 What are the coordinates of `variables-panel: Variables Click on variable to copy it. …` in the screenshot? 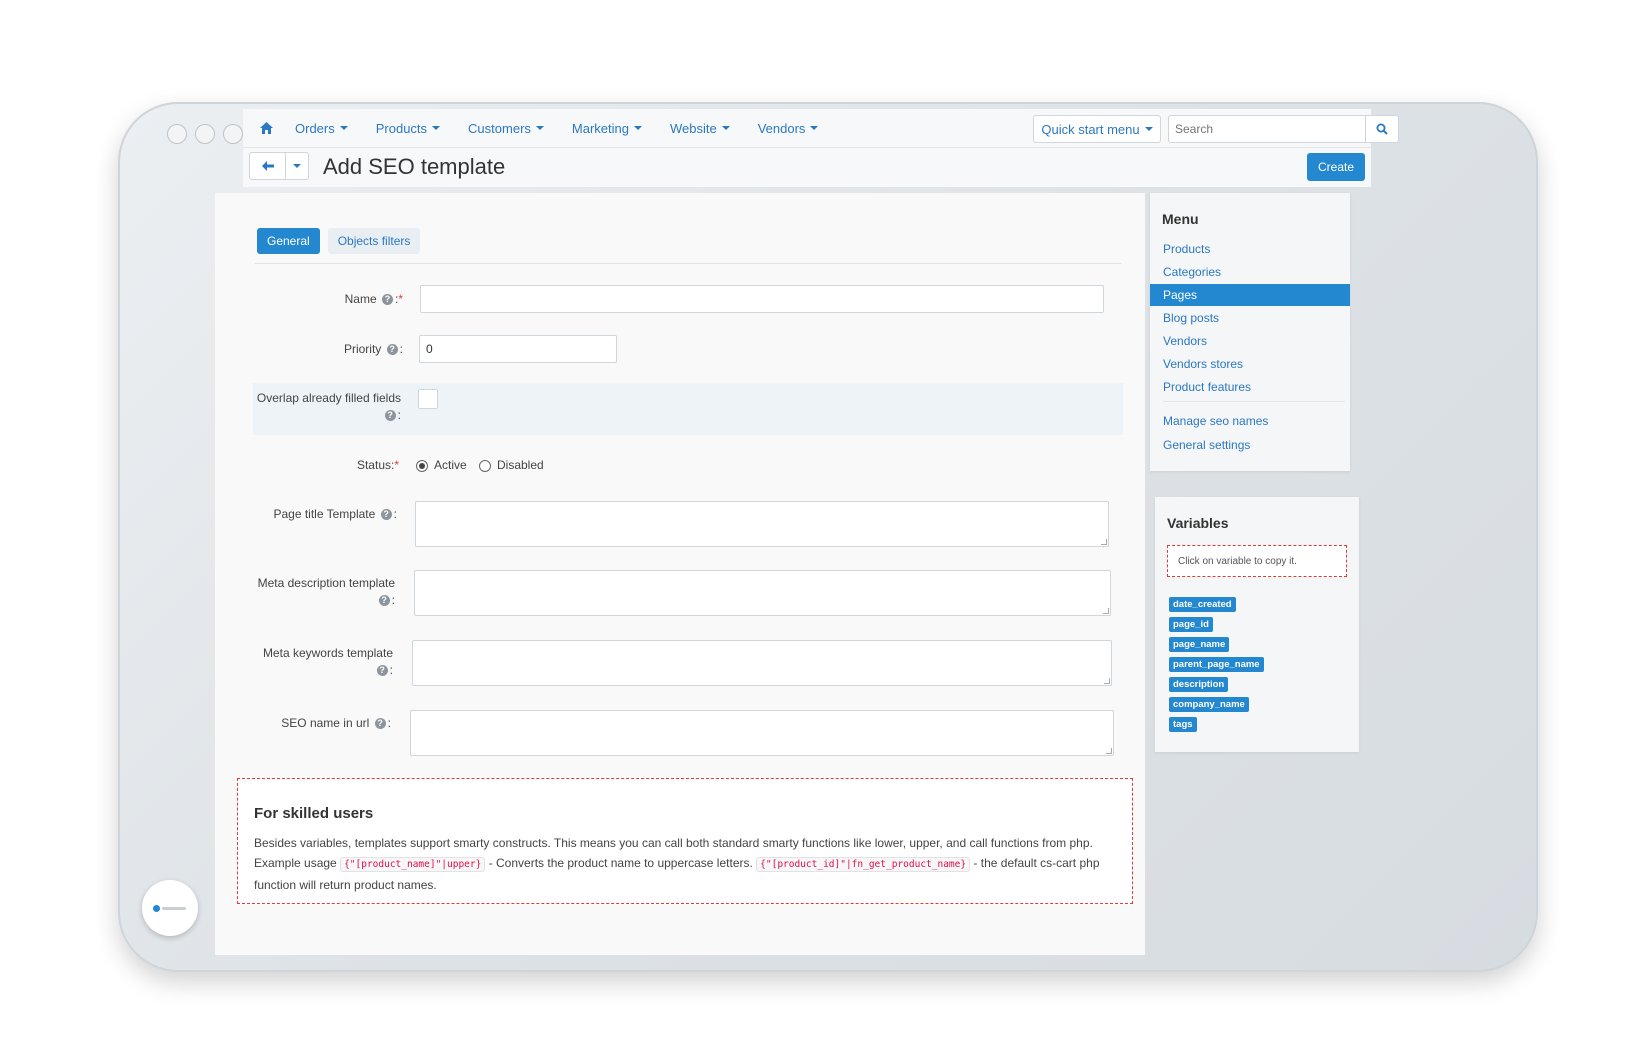 It's located at (1257, 624).